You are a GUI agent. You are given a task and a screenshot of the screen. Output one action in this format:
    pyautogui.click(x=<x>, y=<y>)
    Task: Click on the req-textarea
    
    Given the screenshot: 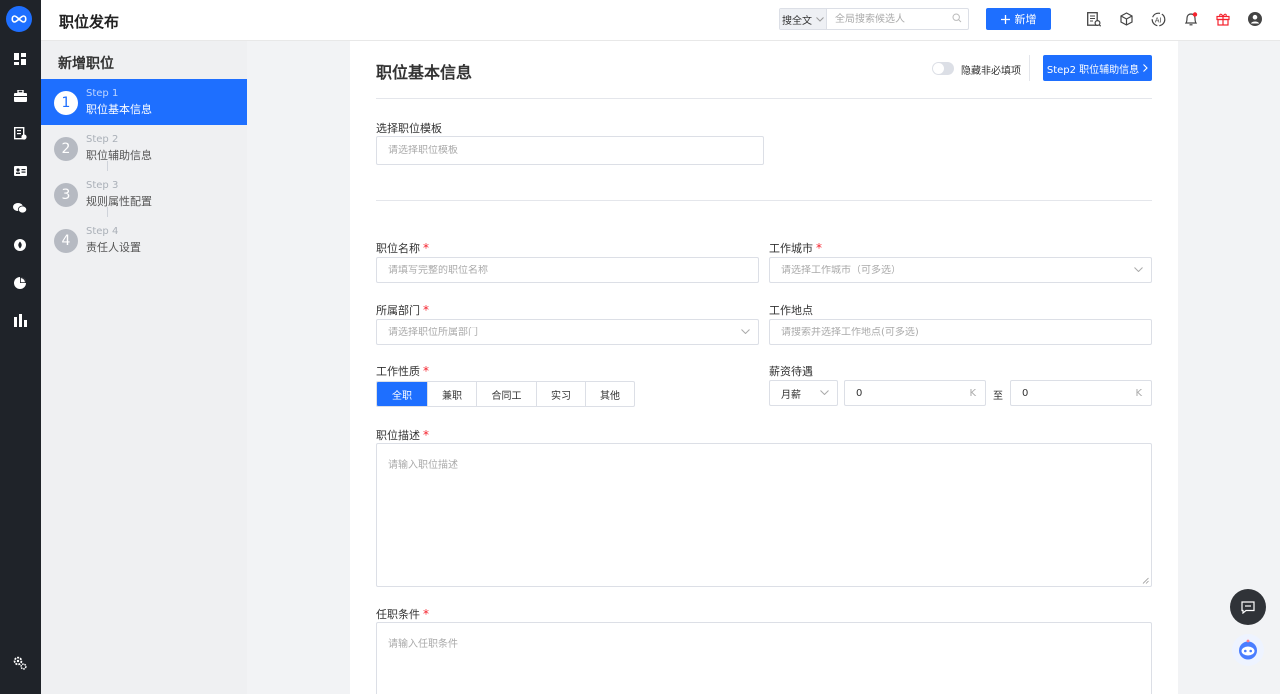 What is the action you would take?
    pyautogui.click(x=764, y=662)
    